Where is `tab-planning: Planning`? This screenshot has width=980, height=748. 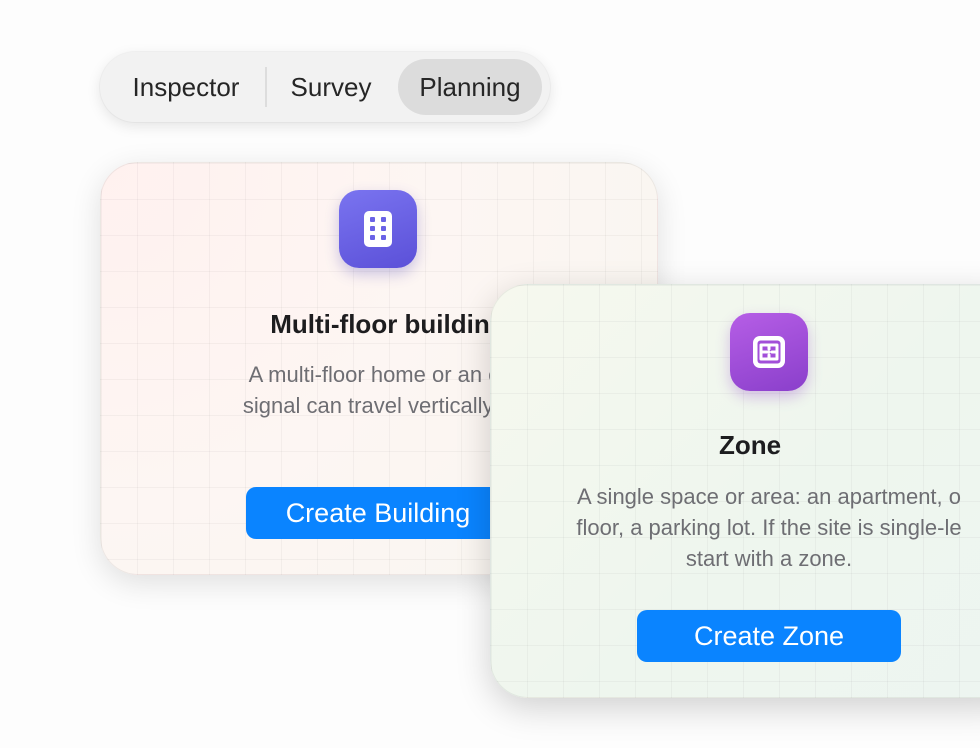
tab-planning: Planning is located at coordinates (470, 87).